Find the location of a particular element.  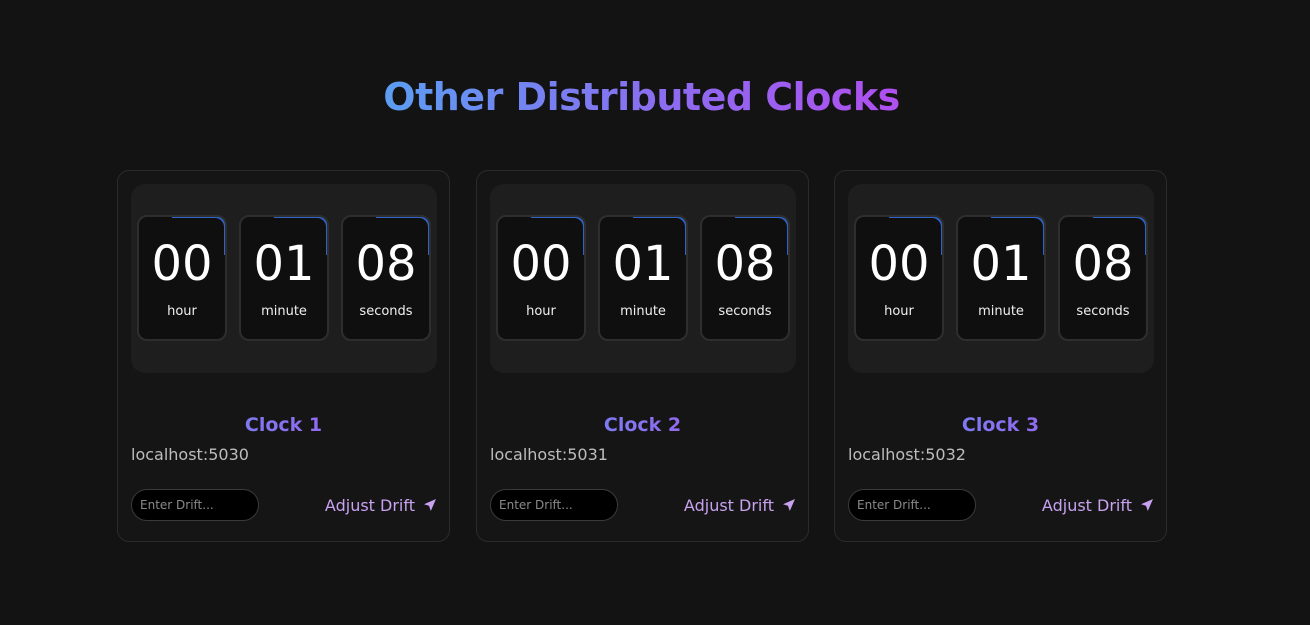

clock-name: Clock 1 is located at coordinates (283, 425).